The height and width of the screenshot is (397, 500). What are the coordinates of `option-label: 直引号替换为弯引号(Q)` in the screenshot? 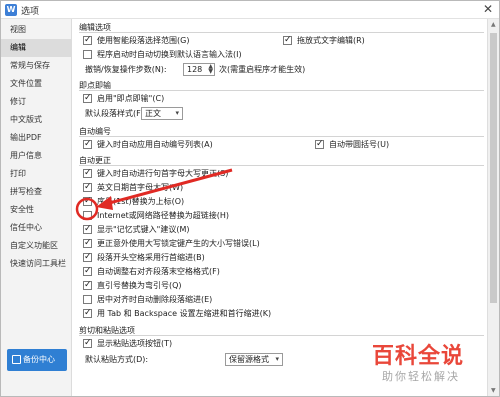 It's located at (139, 285).